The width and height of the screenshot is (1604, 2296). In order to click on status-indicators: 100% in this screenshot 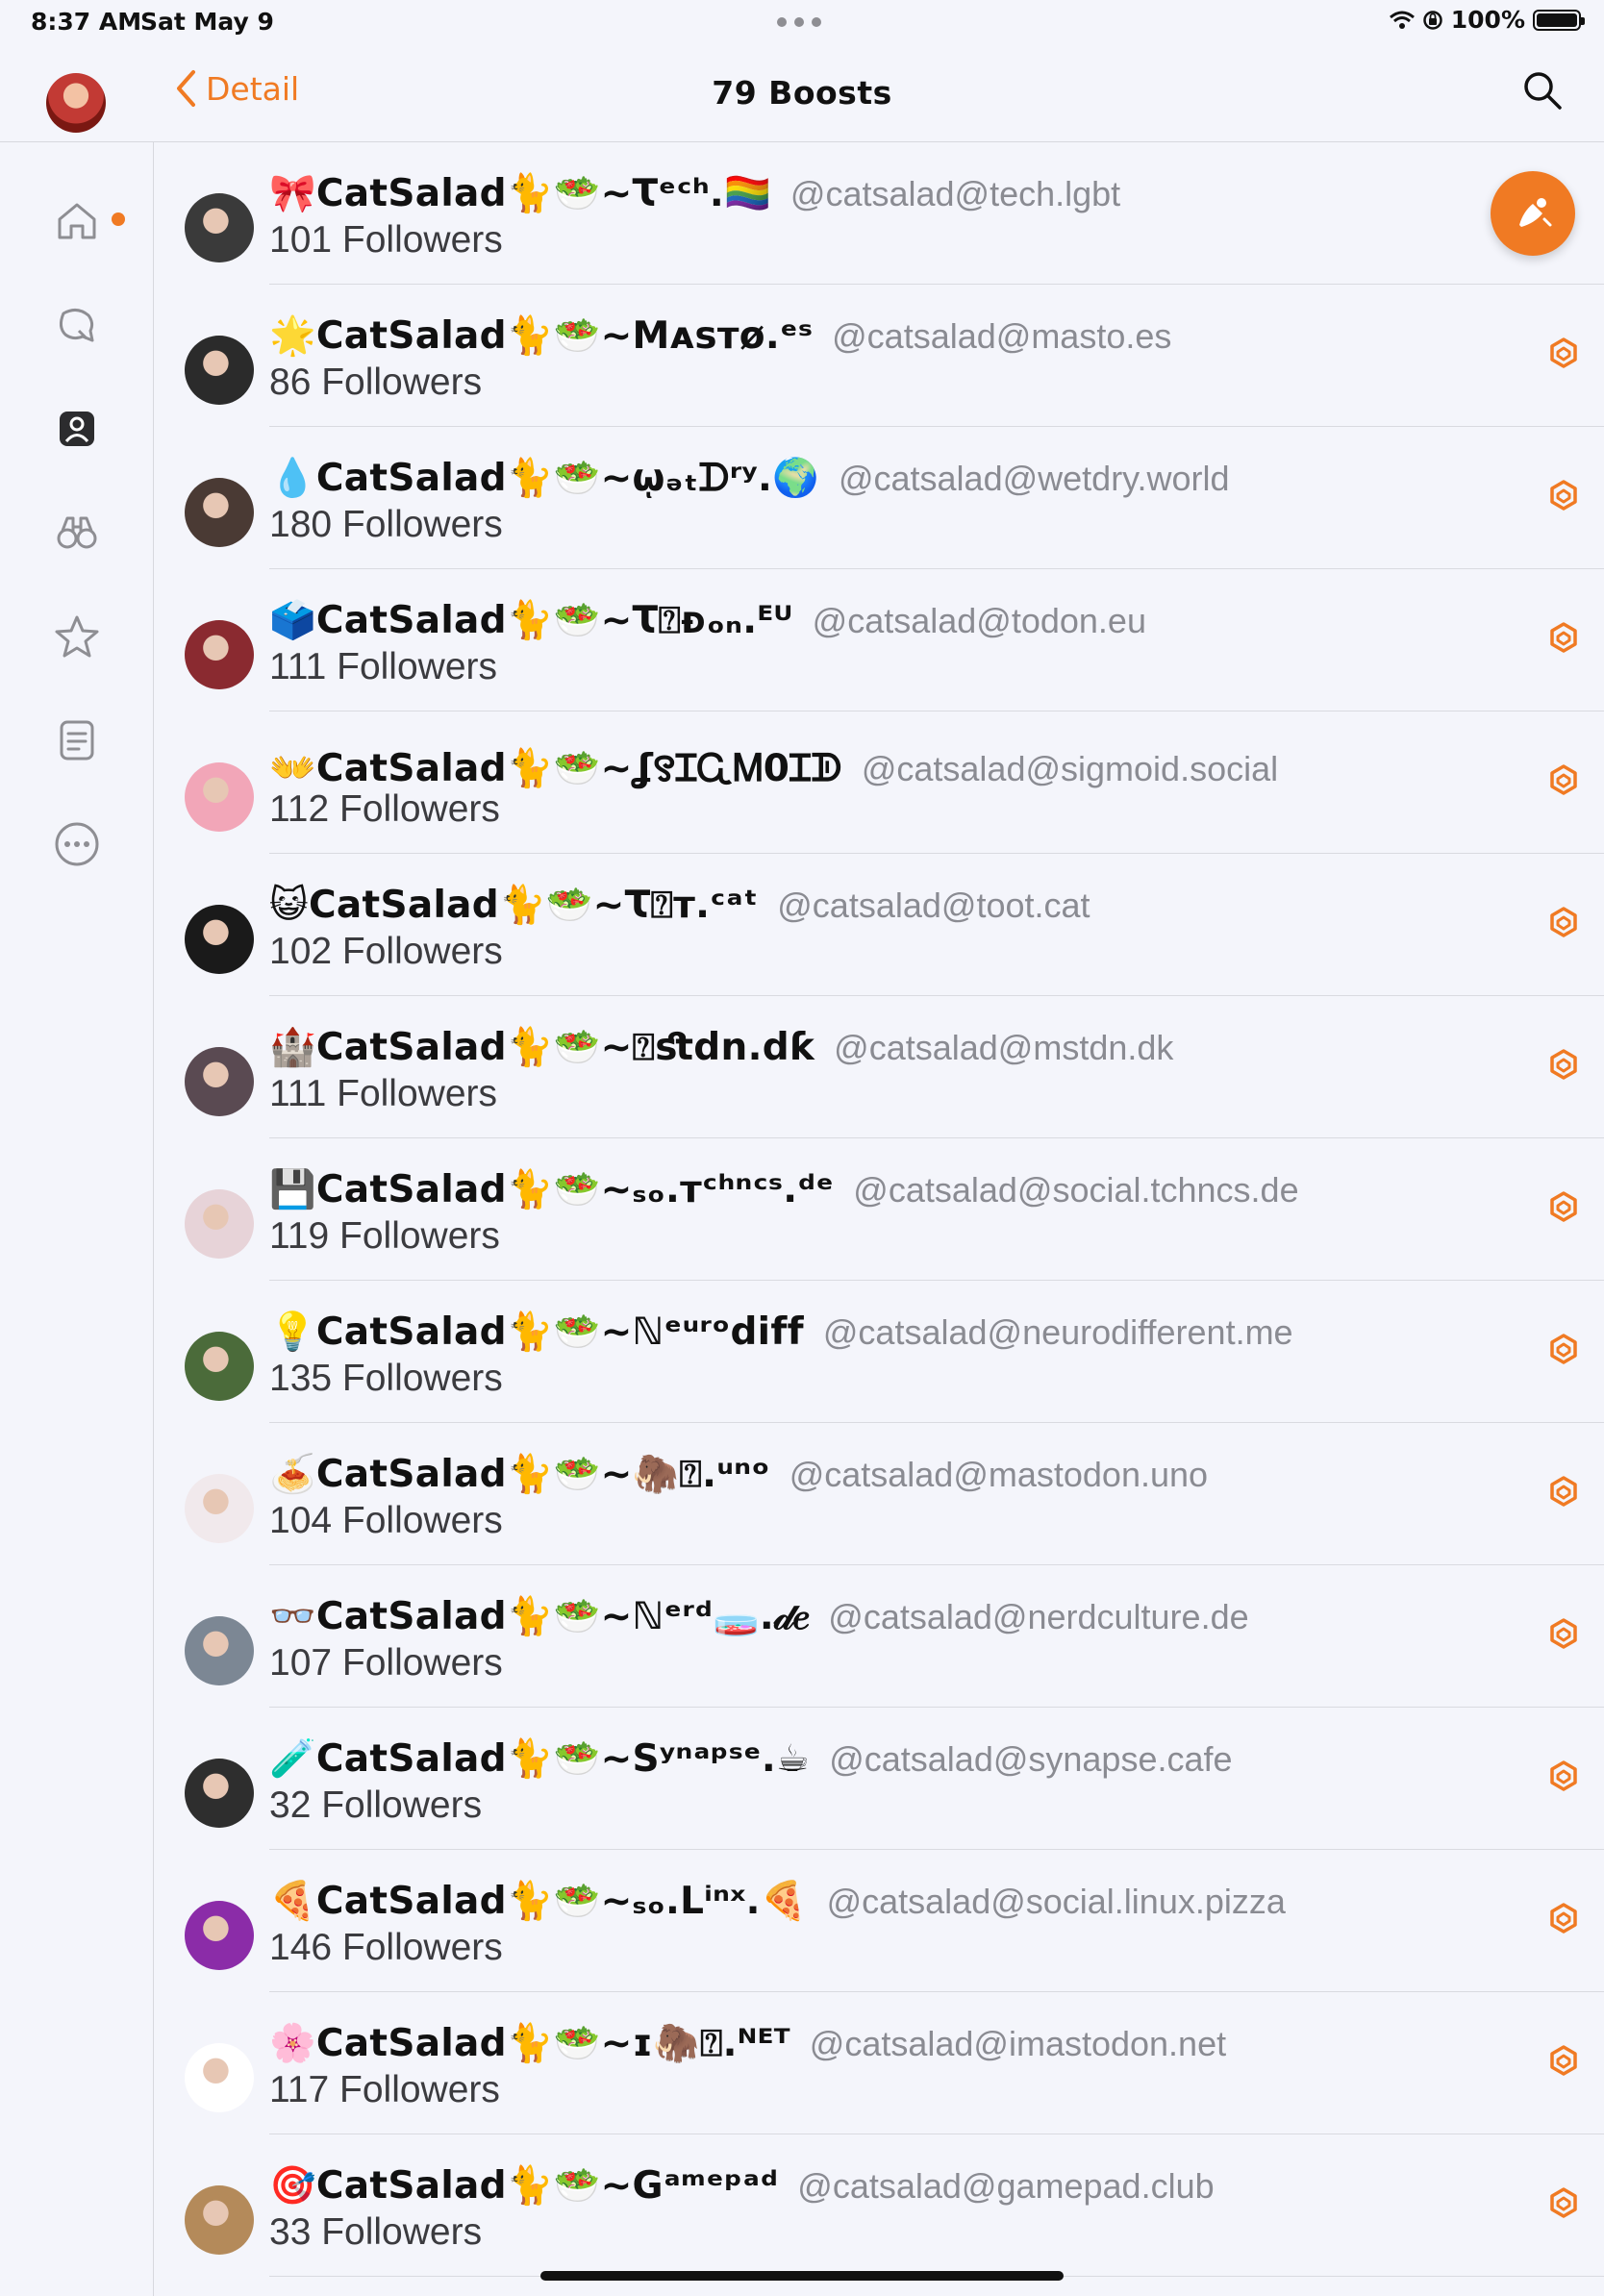, I will do `click(1487, 20)`.